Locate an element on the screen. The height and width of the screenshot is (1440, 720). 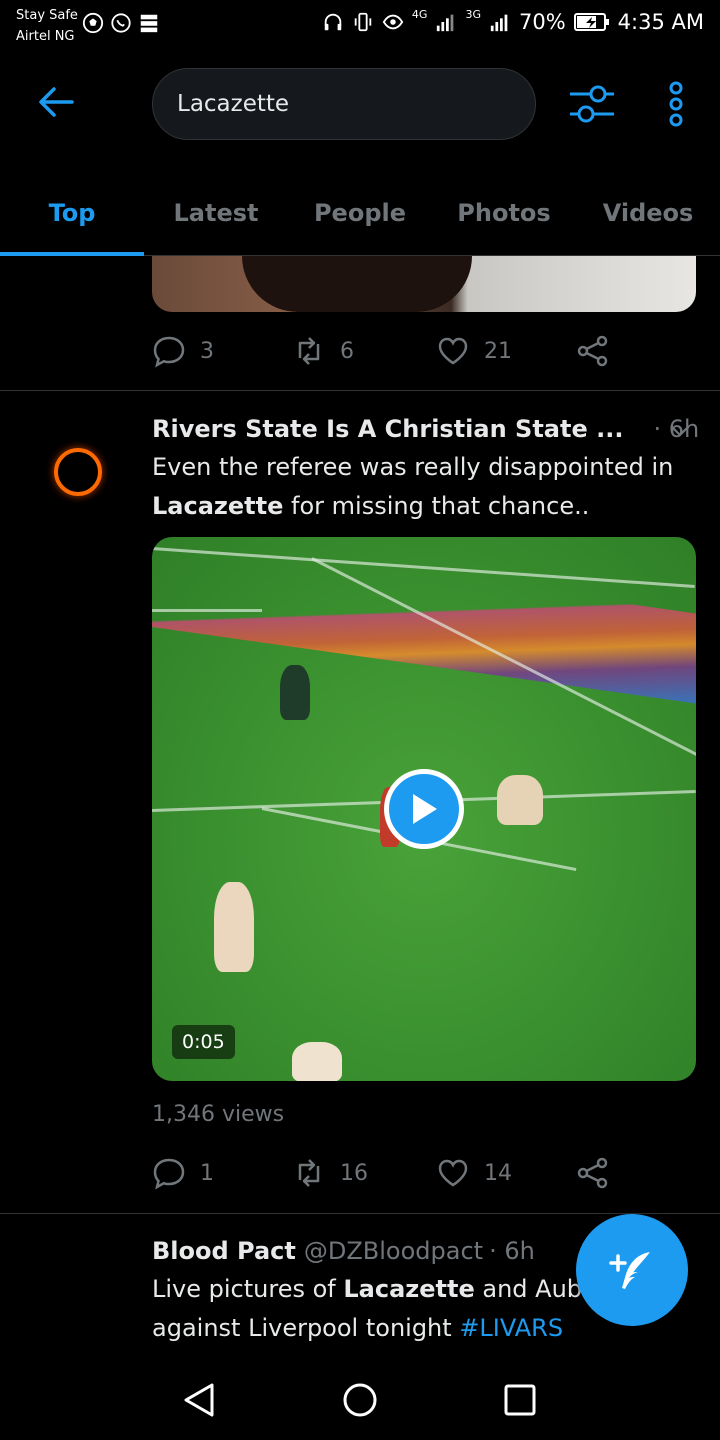
chevron-down-icon is located at coordinates (680, 430).